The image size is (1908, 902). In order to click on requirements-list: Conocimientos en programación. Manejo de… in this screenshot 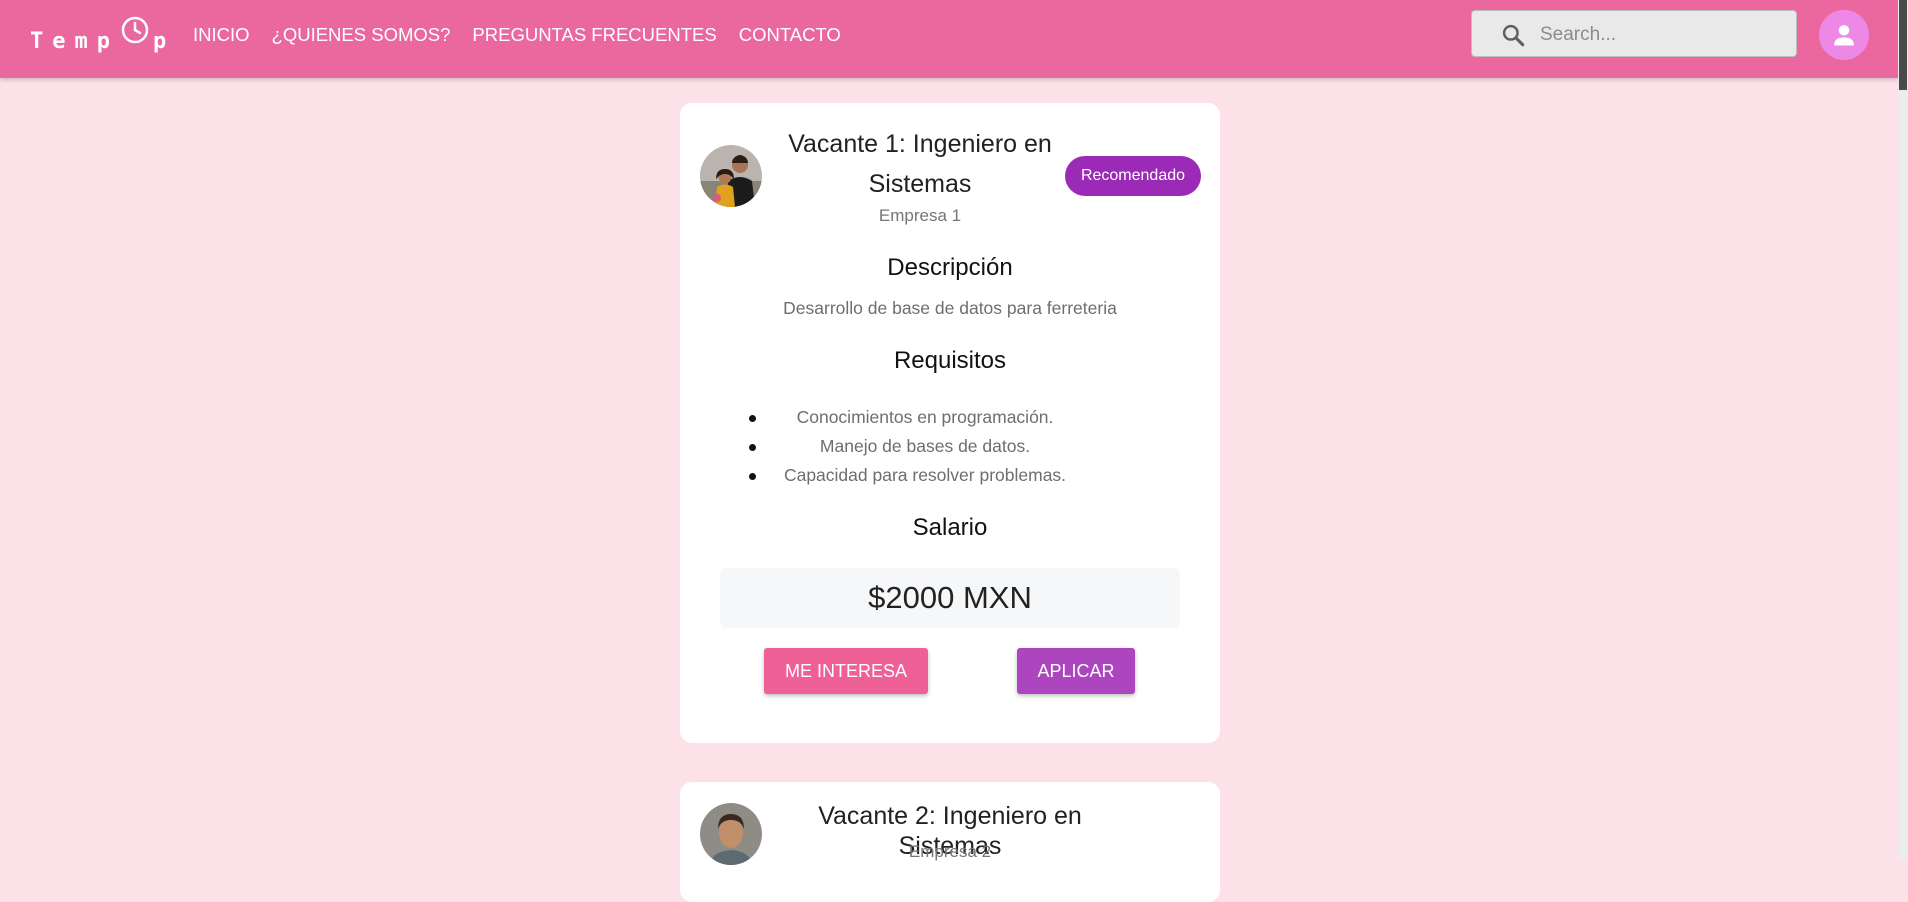, I will do `click(950, 446)`.